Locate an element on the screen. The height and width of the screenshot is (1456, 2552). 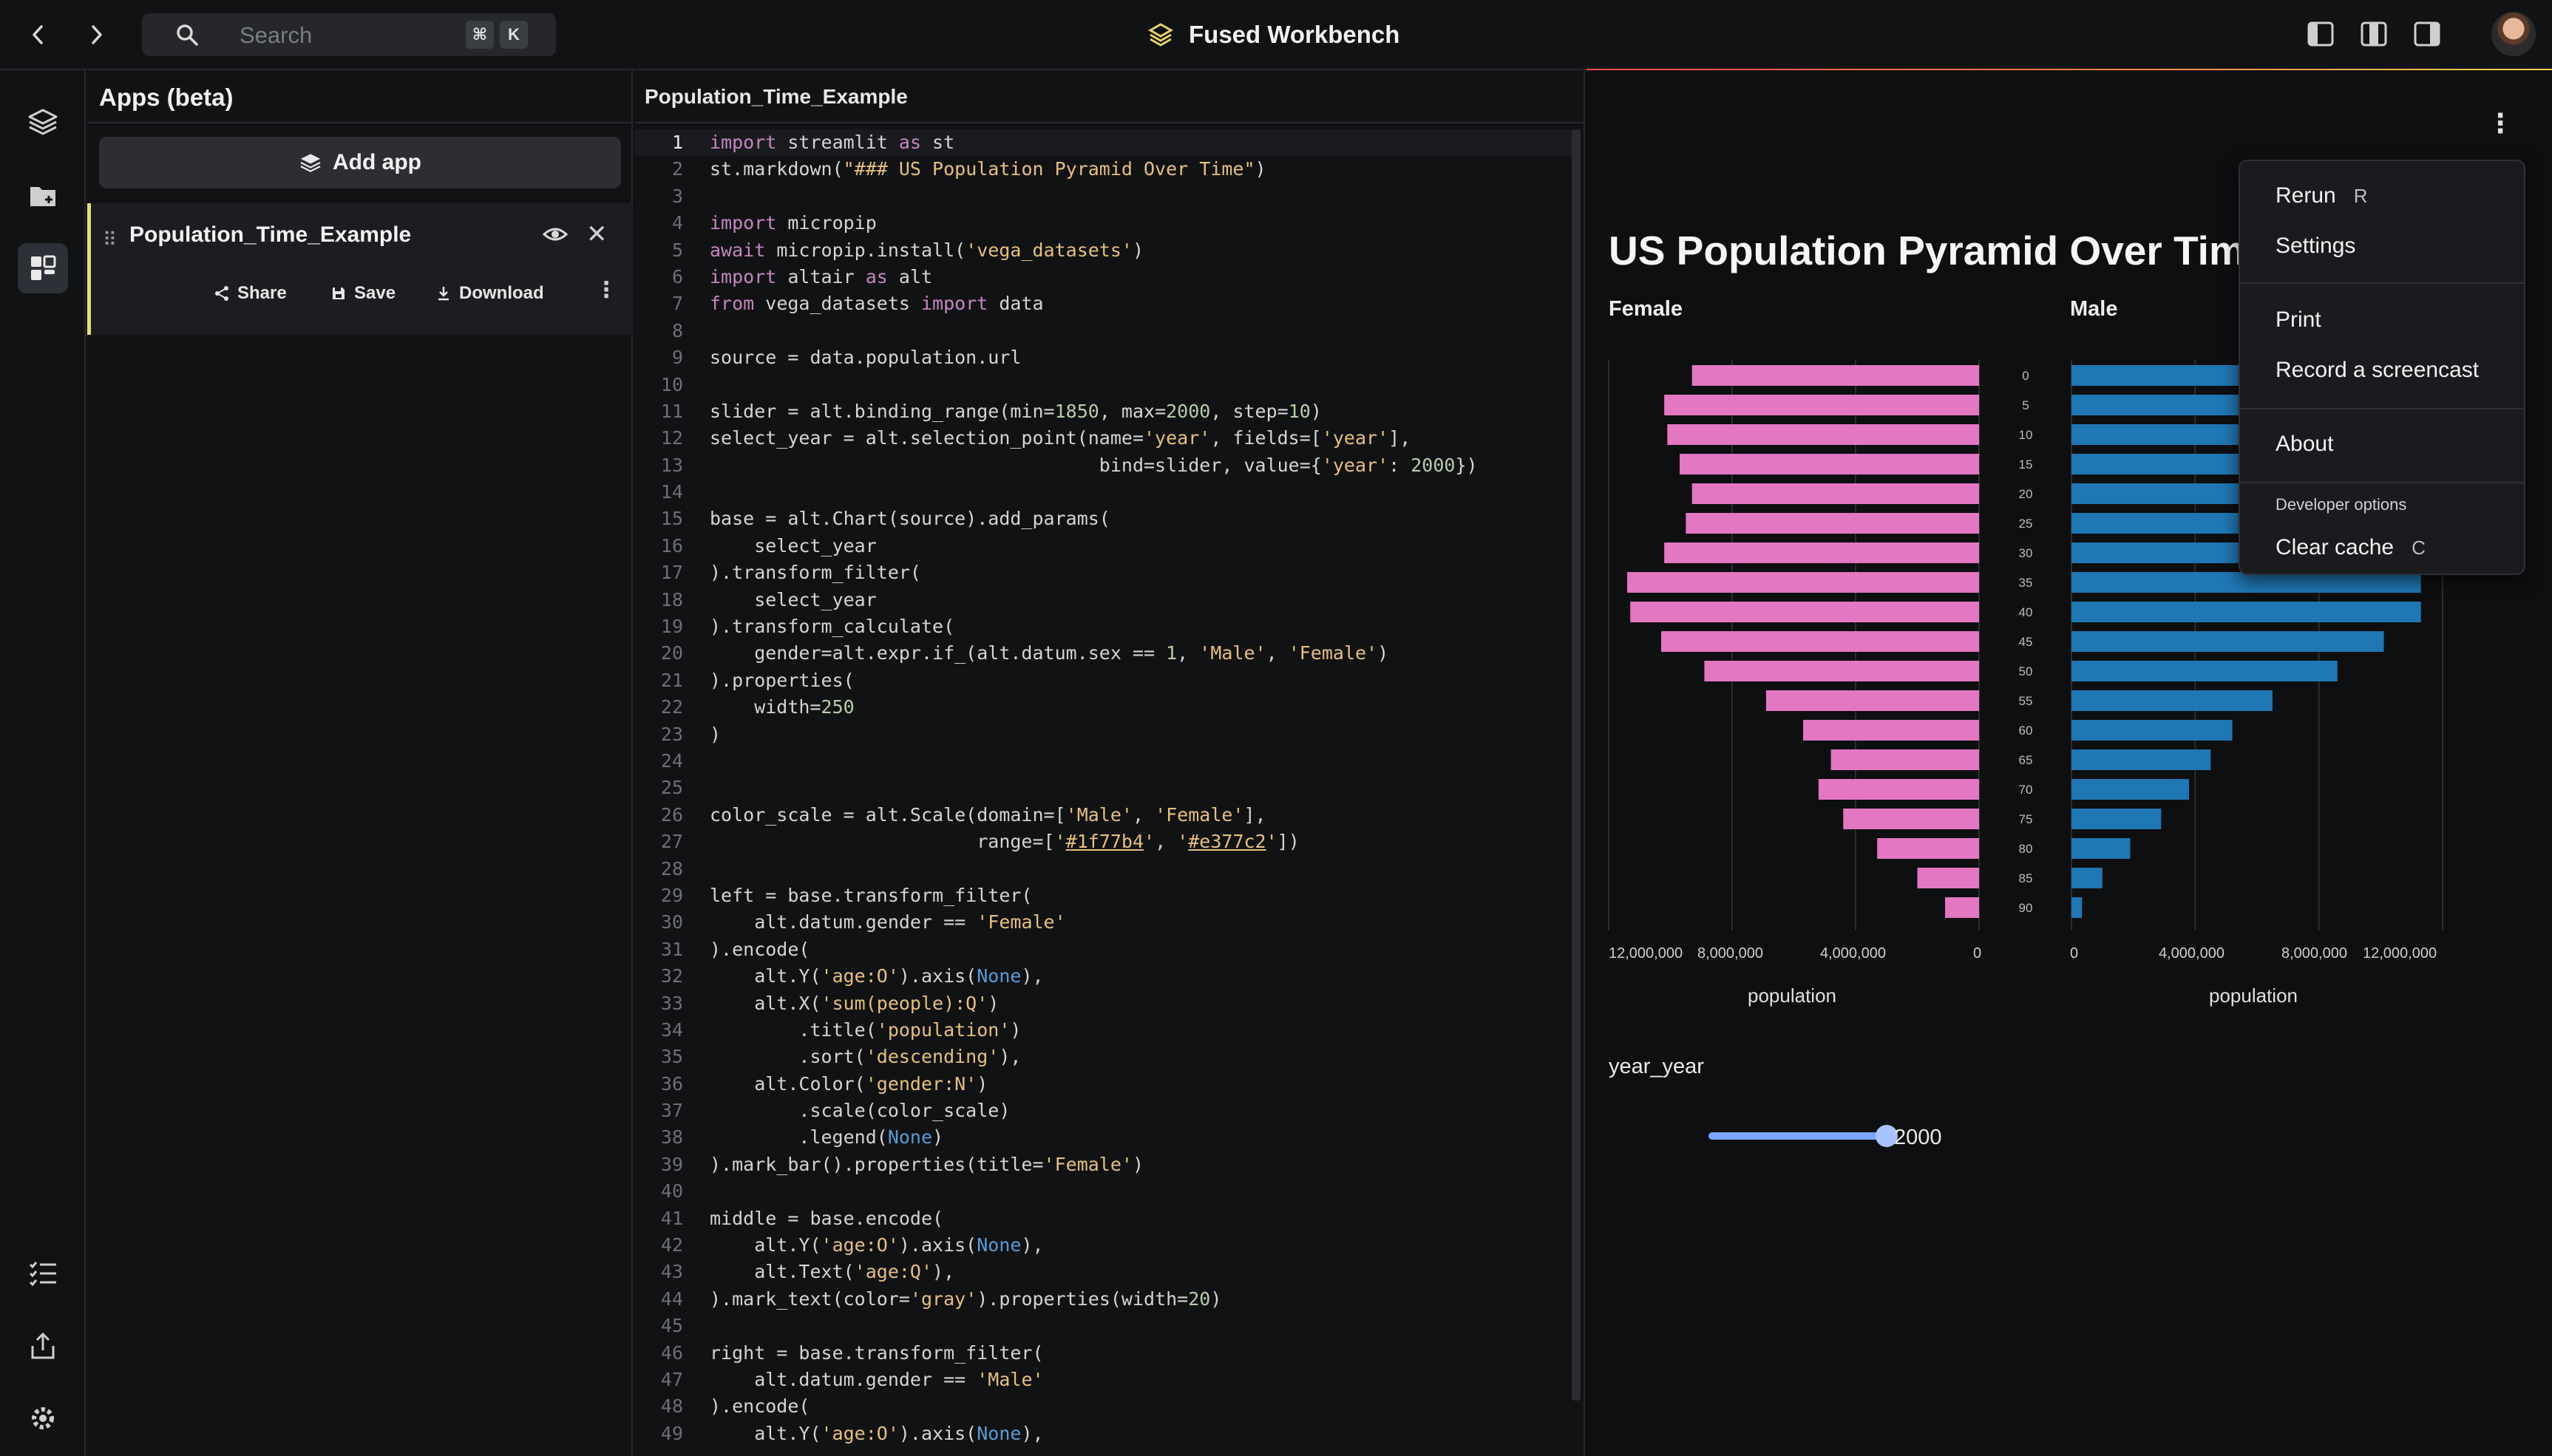
code-line: 29 left = base.transform_filter( is located at coordinates (1103, 896).